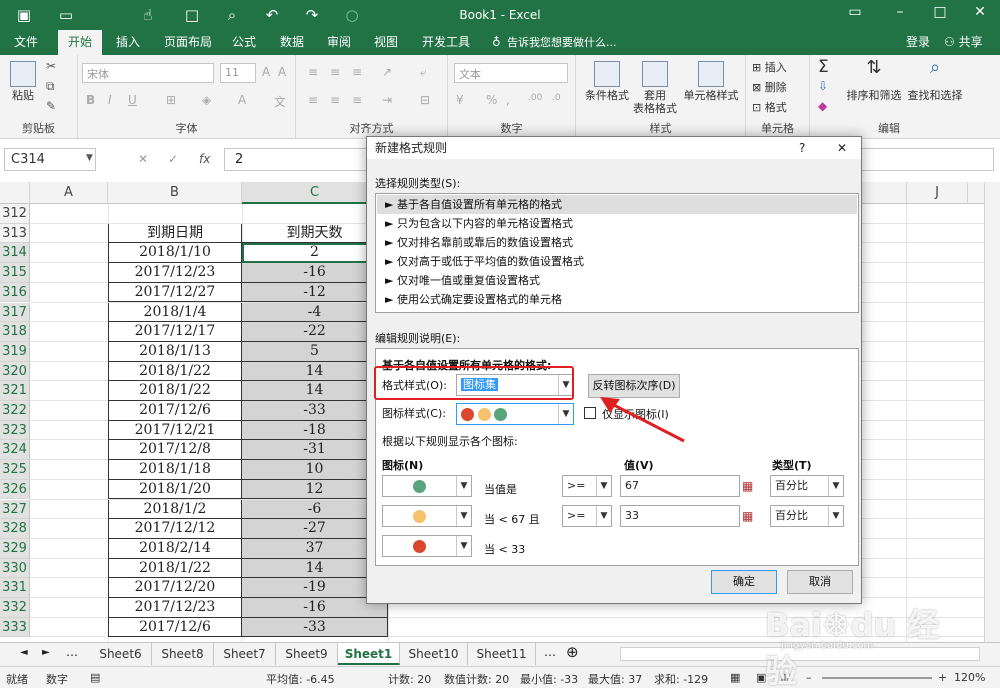  What do you see at coordinates (15, 470) in the screenshot?
I see `row-header: 325` at bounding box center [15, 470].